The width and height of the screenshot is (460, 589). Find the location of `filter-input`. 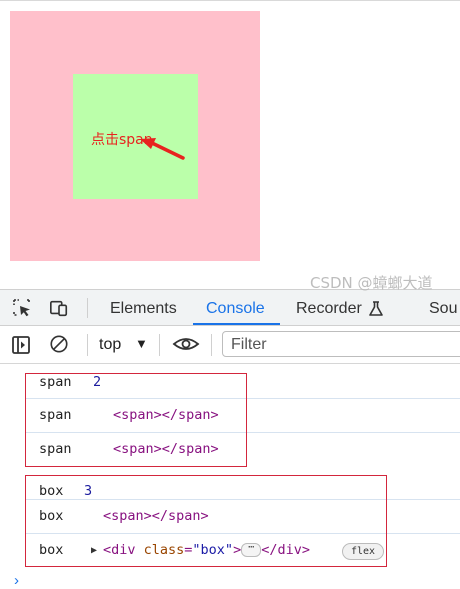

filter-input is located at coordinates (341, 345).